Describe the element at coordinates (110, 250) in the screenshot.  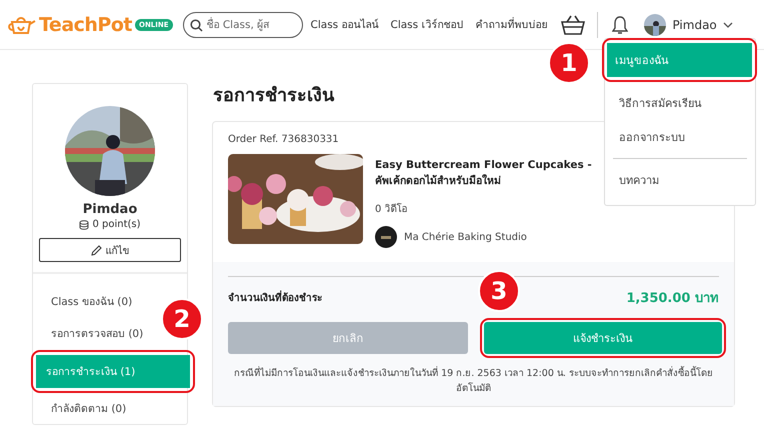
I see `edit-button: แก้ไข` at that location.